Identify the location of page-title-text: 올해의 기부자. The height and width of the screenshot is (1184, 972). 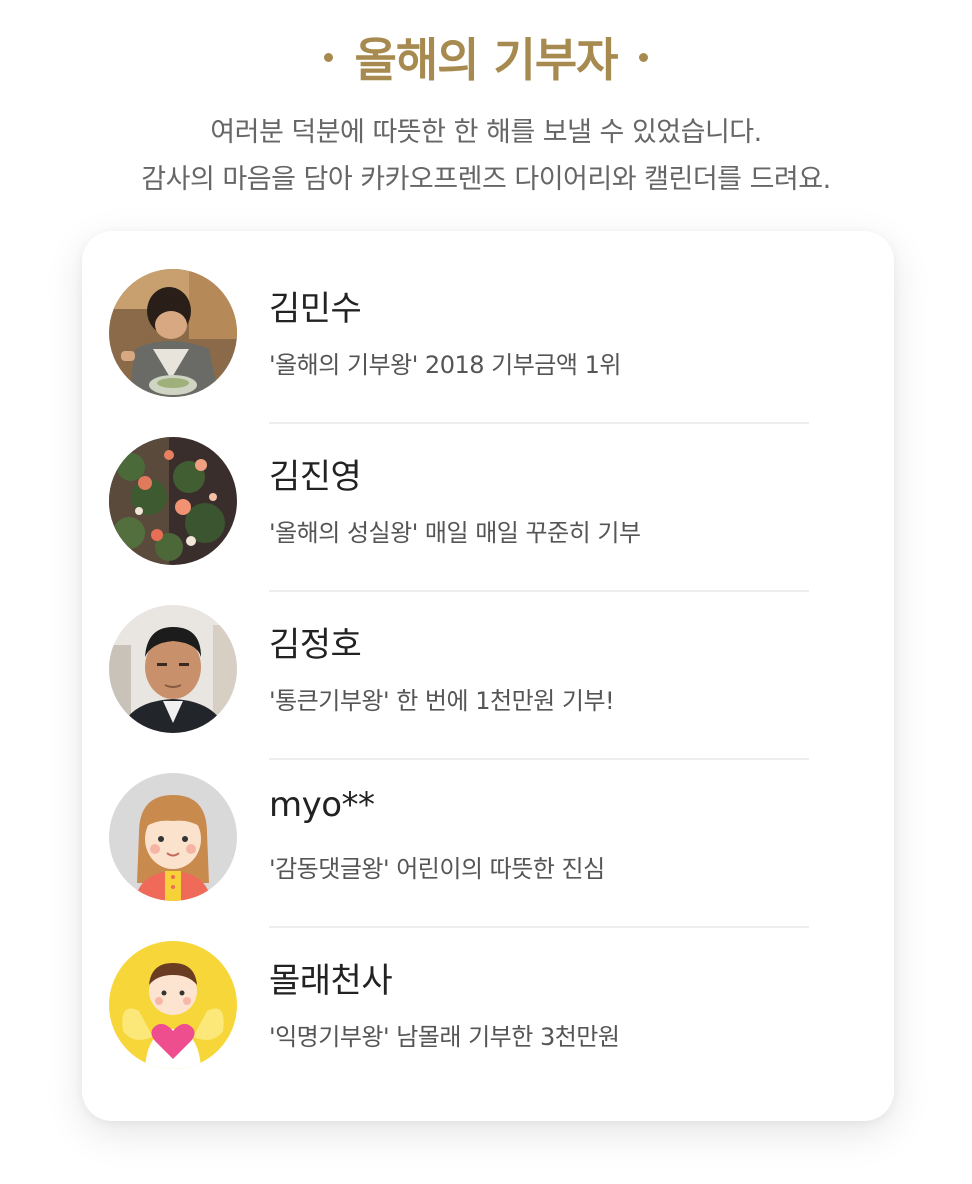
(486, 60).